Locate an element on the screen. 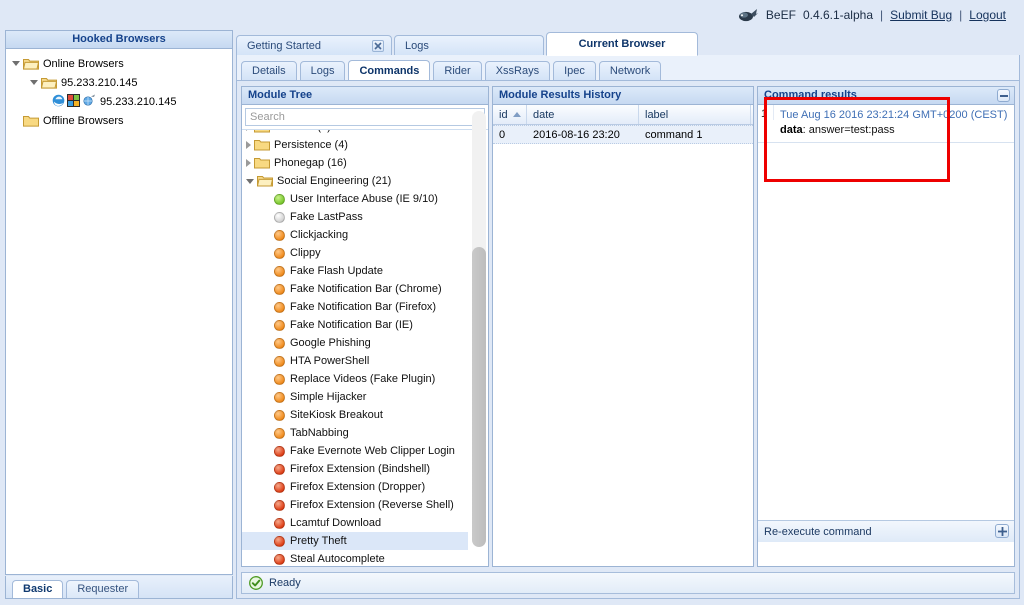 The height and width of the screenshot is (605, 1024). status-dot-grey-icon is located at coordinates (279, 217).